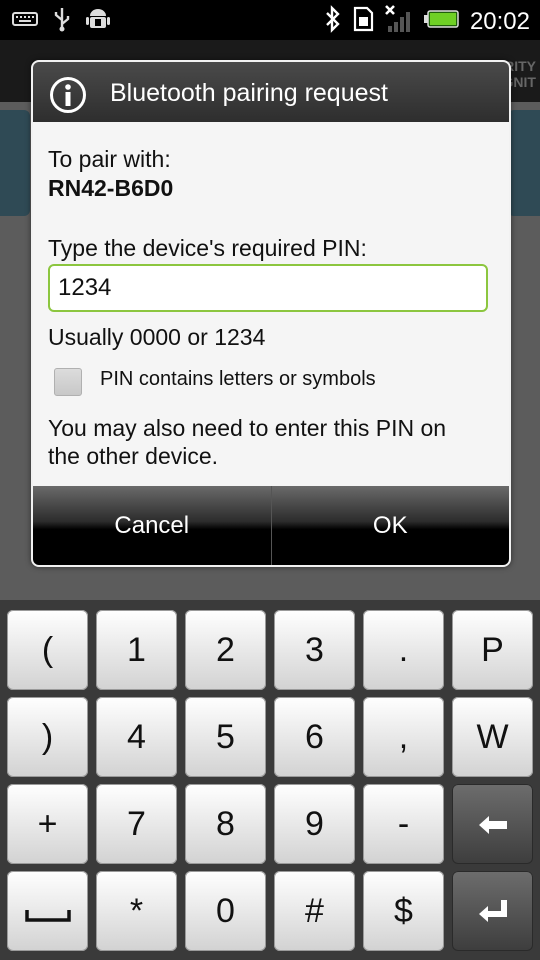 The image size is (540, 960). What do you see at coordinates (68, 382) in the screenshot?
I see `letters-symbols-checkbox` at bounding box center [68, 382].